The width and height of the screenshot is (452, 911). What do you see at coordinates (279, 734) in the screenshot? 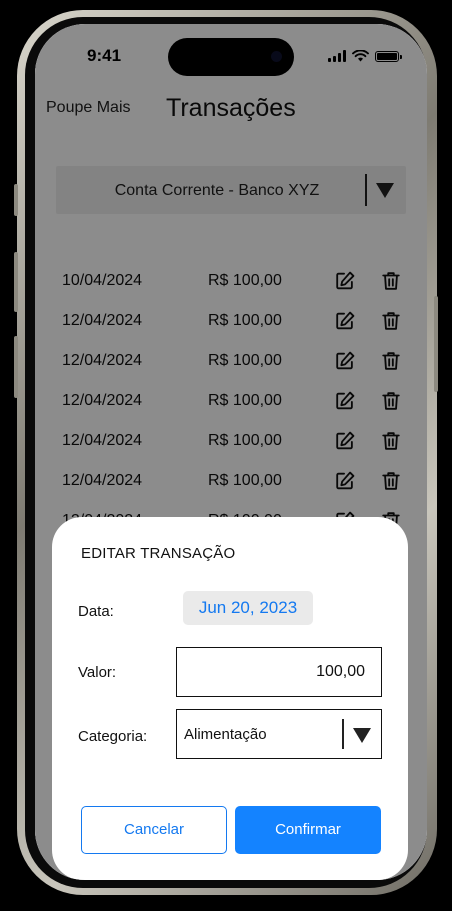
I see `category-select: Alimentação` at bounding box center [279, 734].